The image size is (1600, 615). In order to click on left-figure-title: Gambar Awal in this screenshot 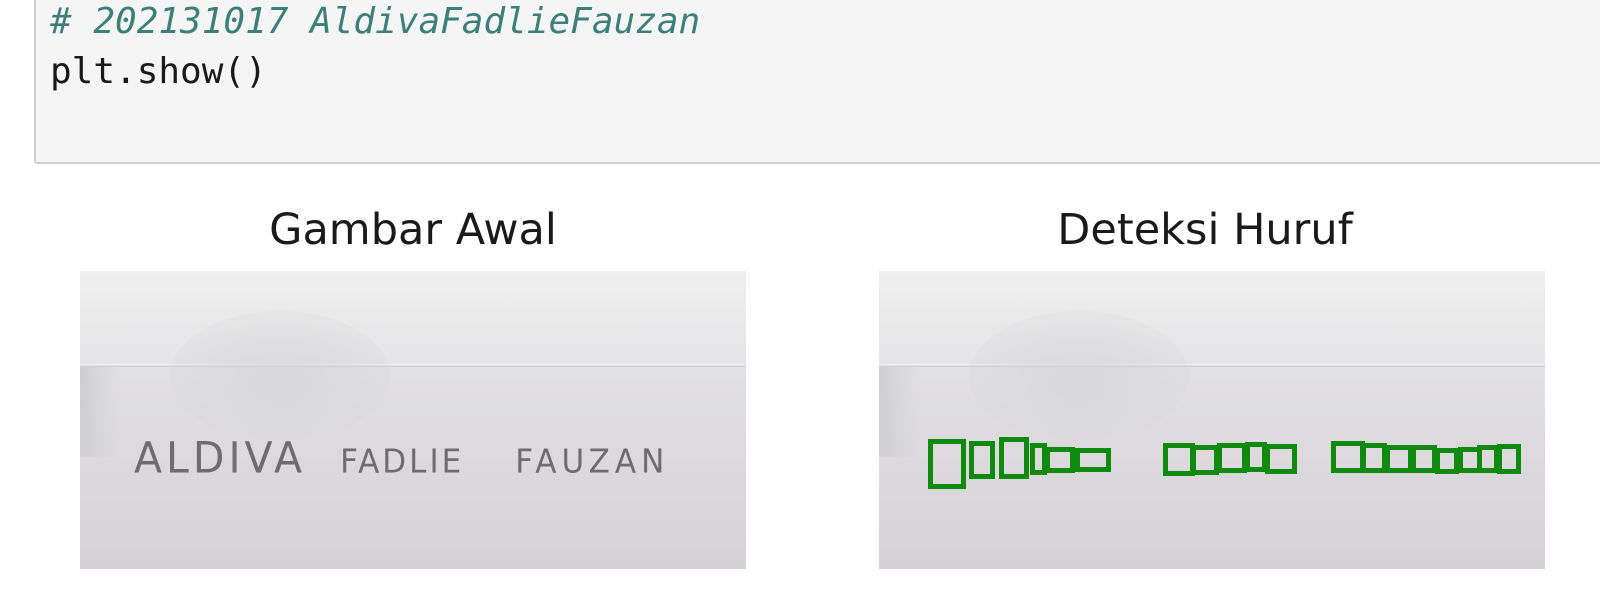, I will do `click(413, 230)`.